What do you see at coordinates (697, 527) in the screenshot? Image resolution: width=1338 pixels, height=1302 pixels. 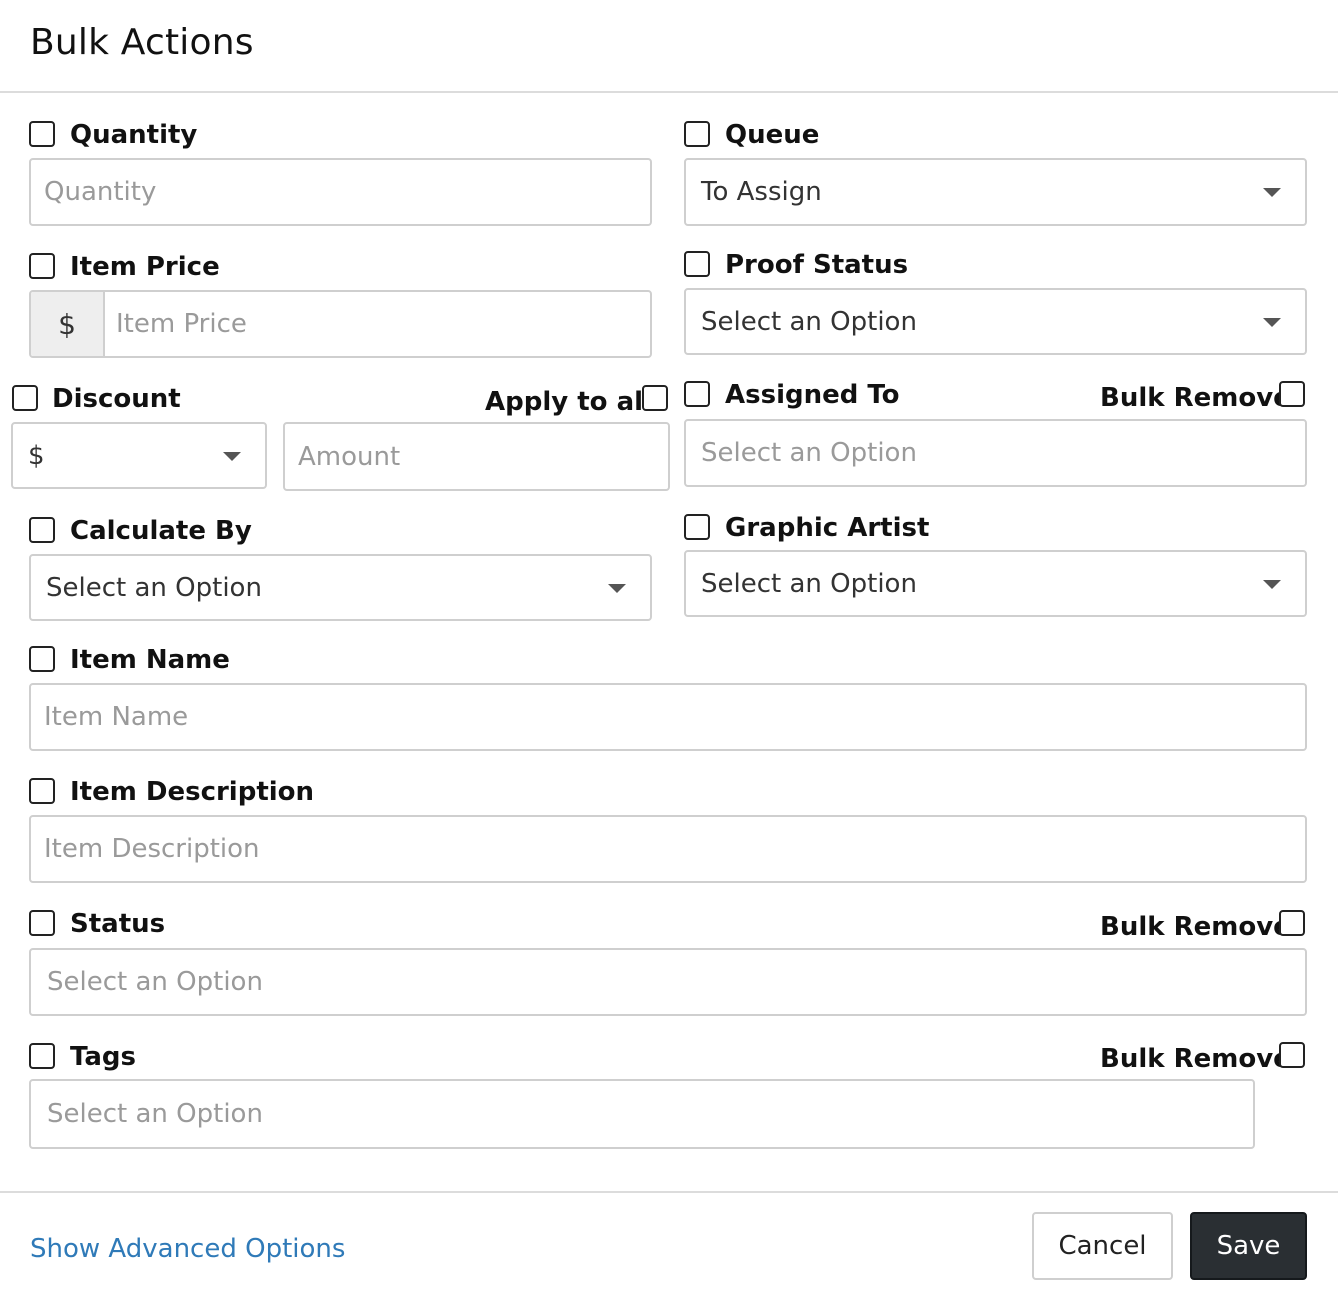 I see `graphic-artist-checkbox` at bounding box center [697, 527].